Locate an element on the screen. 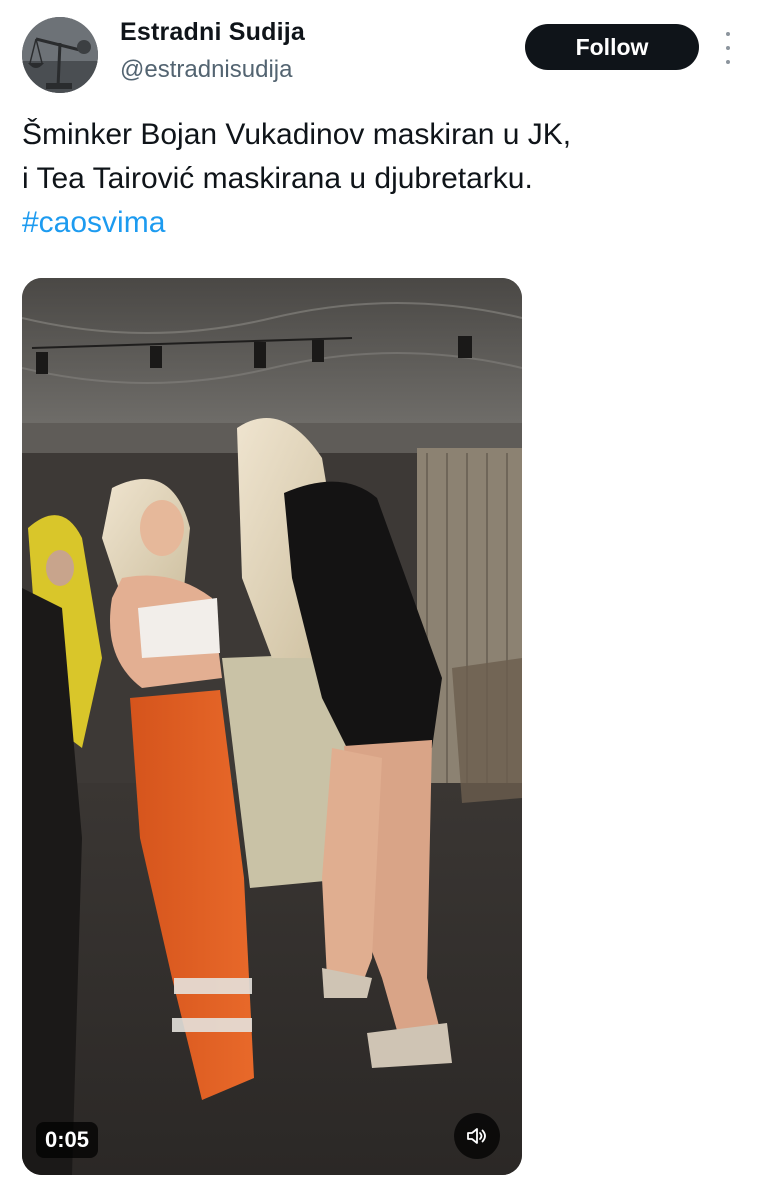 Image resolution: width=766 pixels, height=1200 pixels. tweet-text-line-2: i Tea Tairović maskirana u djubretarku. is located at coordinates (277, 178).